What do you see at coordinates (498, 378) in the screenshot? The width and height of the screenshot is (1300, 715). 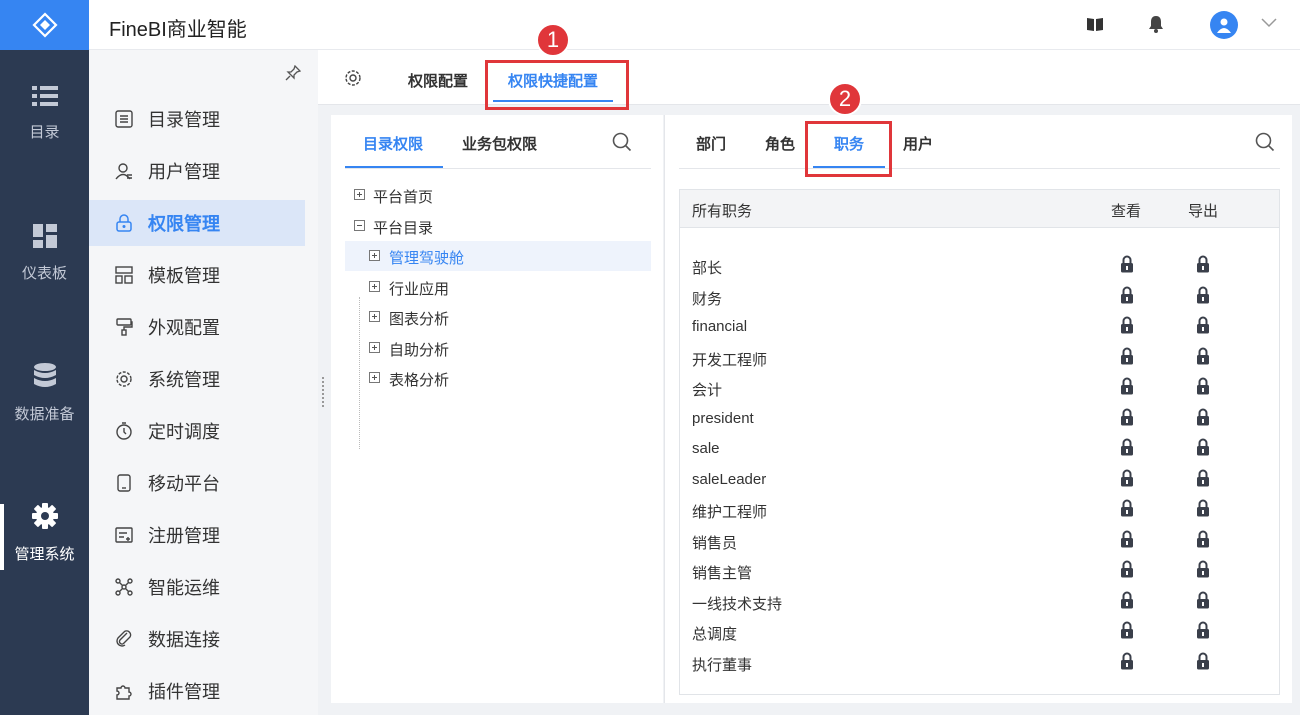 I see `tree-item: 表格分析` at bounding box center [498, 378].